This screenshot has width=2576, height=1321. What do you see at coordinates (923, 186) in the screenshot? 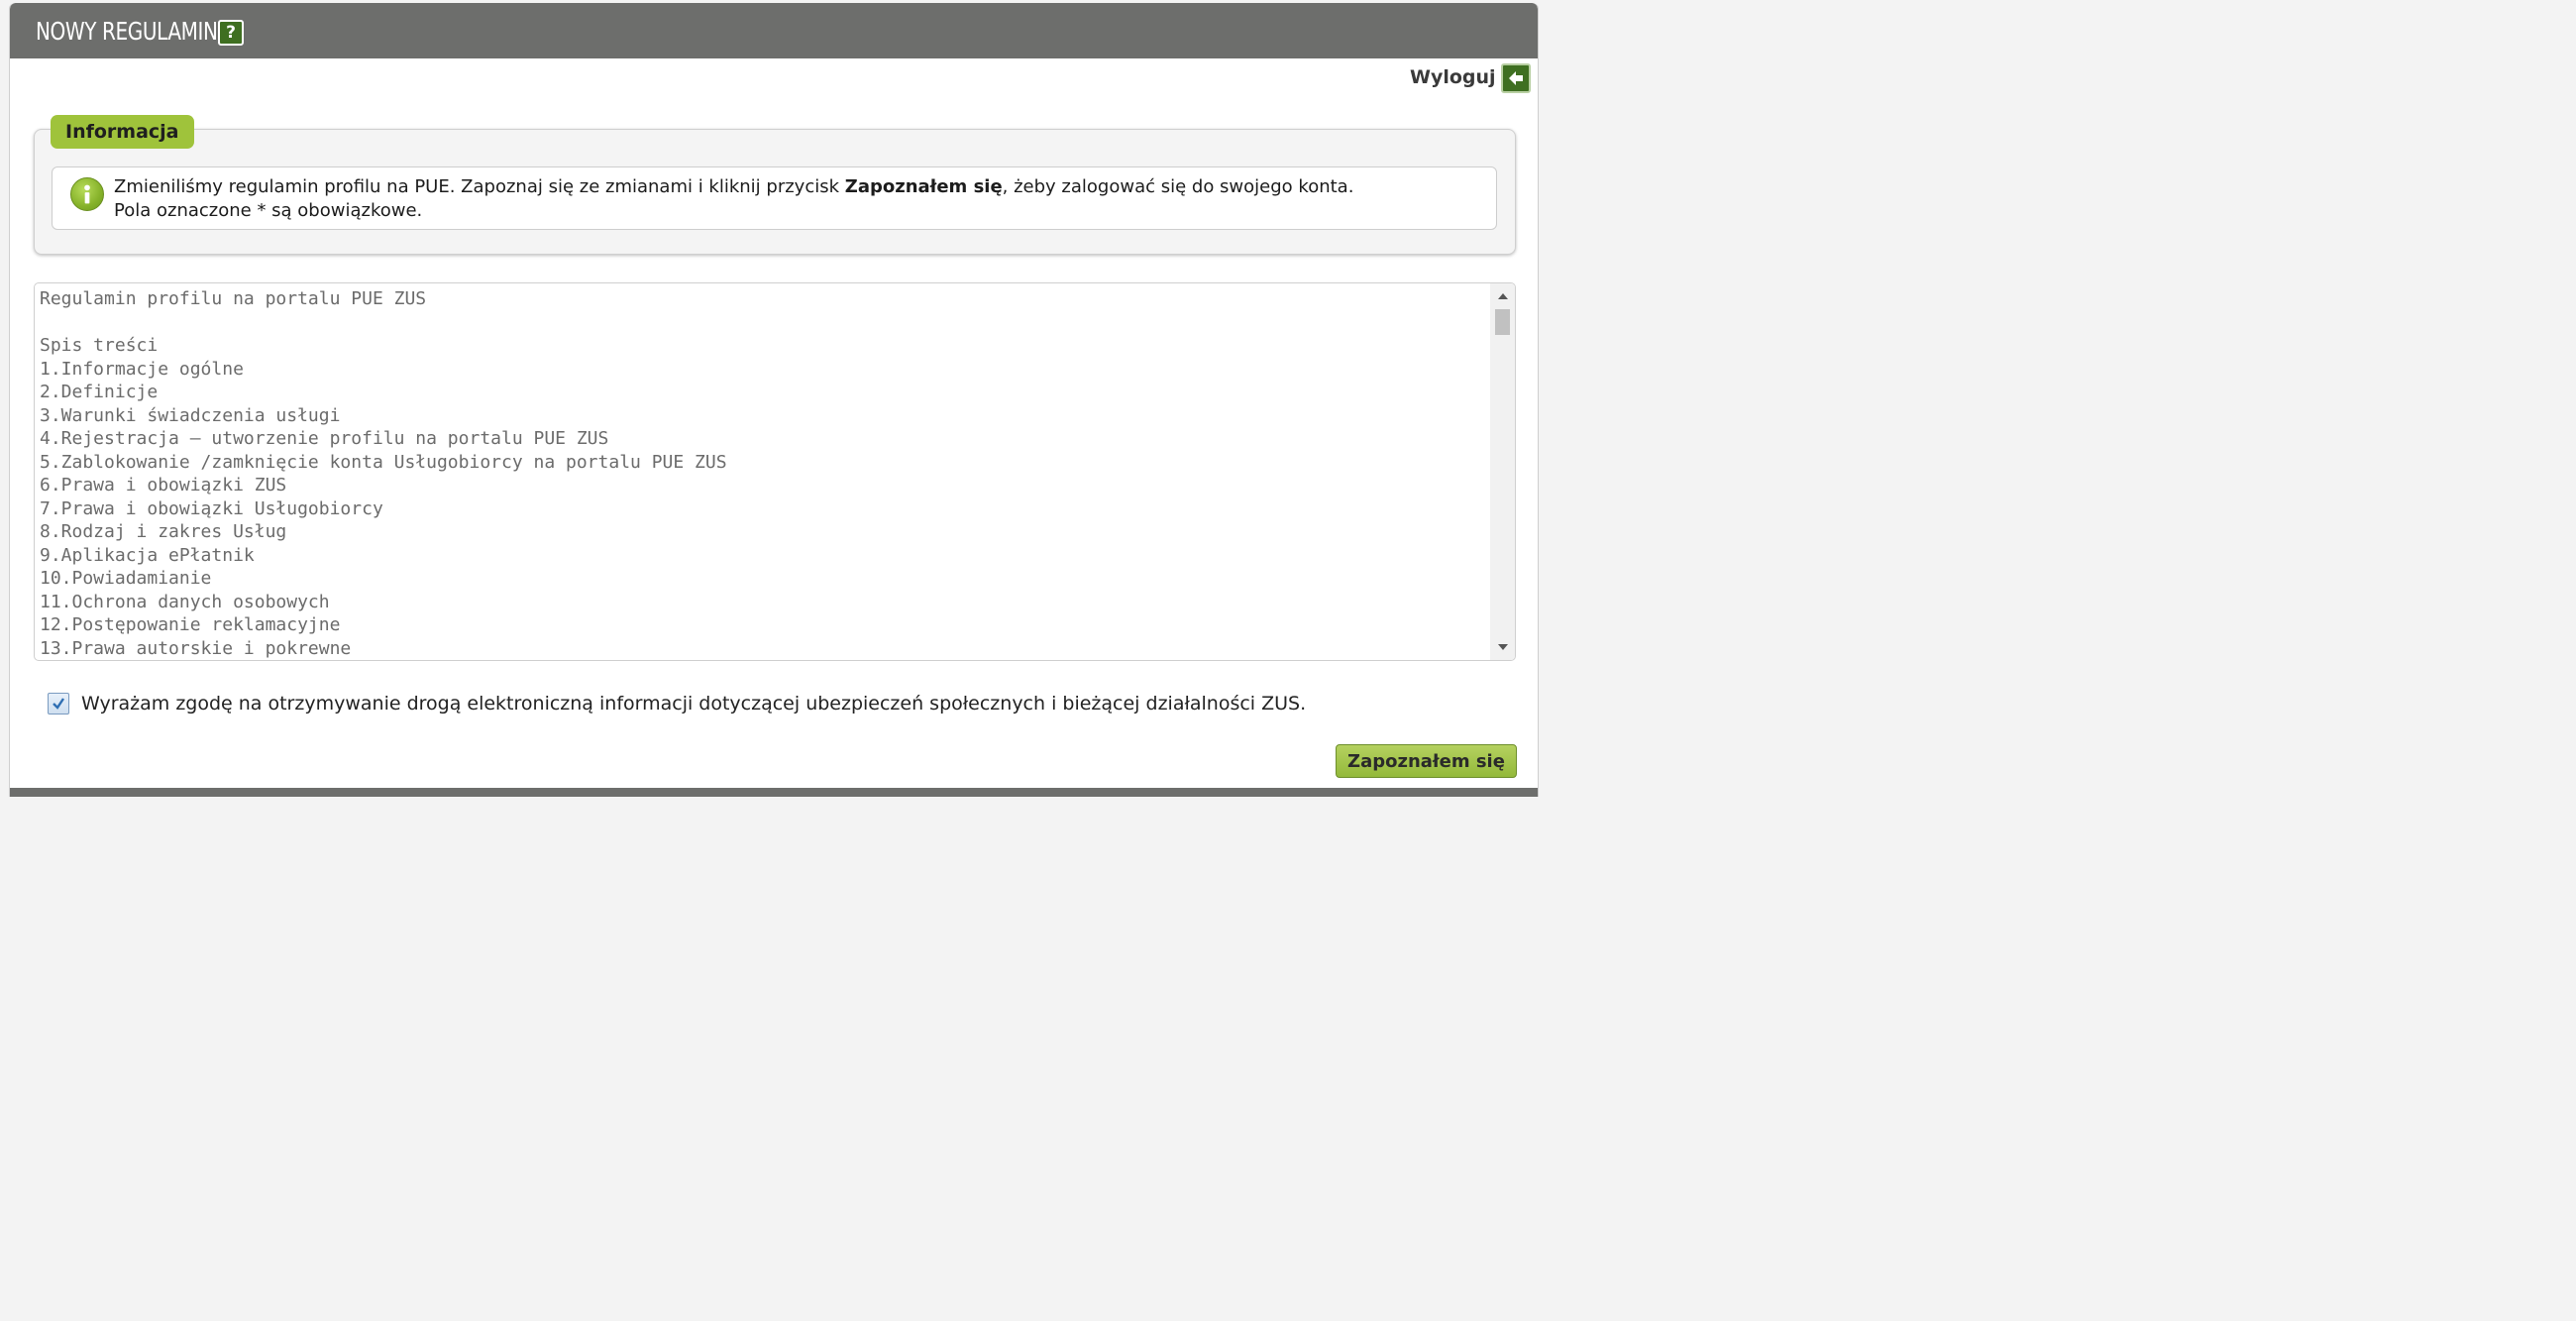
I see `info-line-1-bold: Zapoznałem się` at bounding box center [923, 186].